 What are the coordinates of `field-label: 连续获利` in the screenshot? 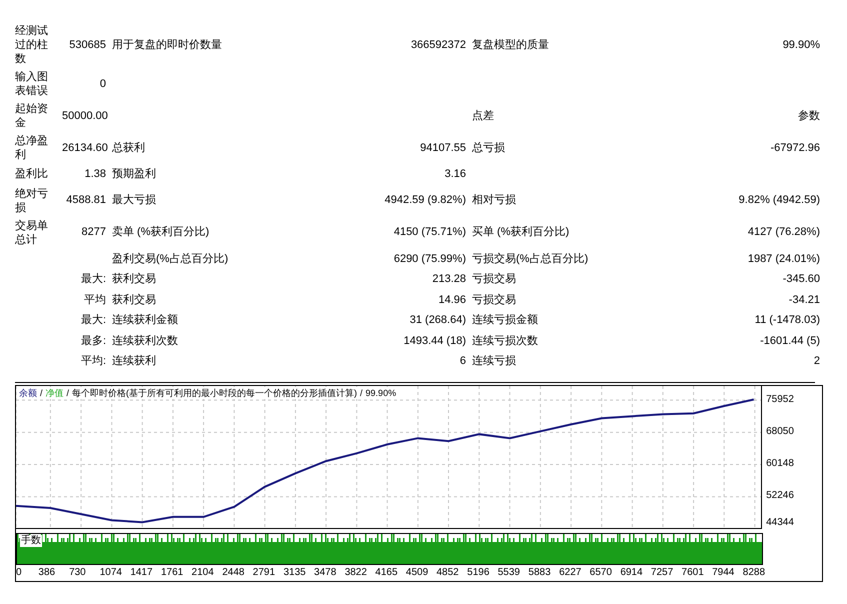 It's located at (134, 361).